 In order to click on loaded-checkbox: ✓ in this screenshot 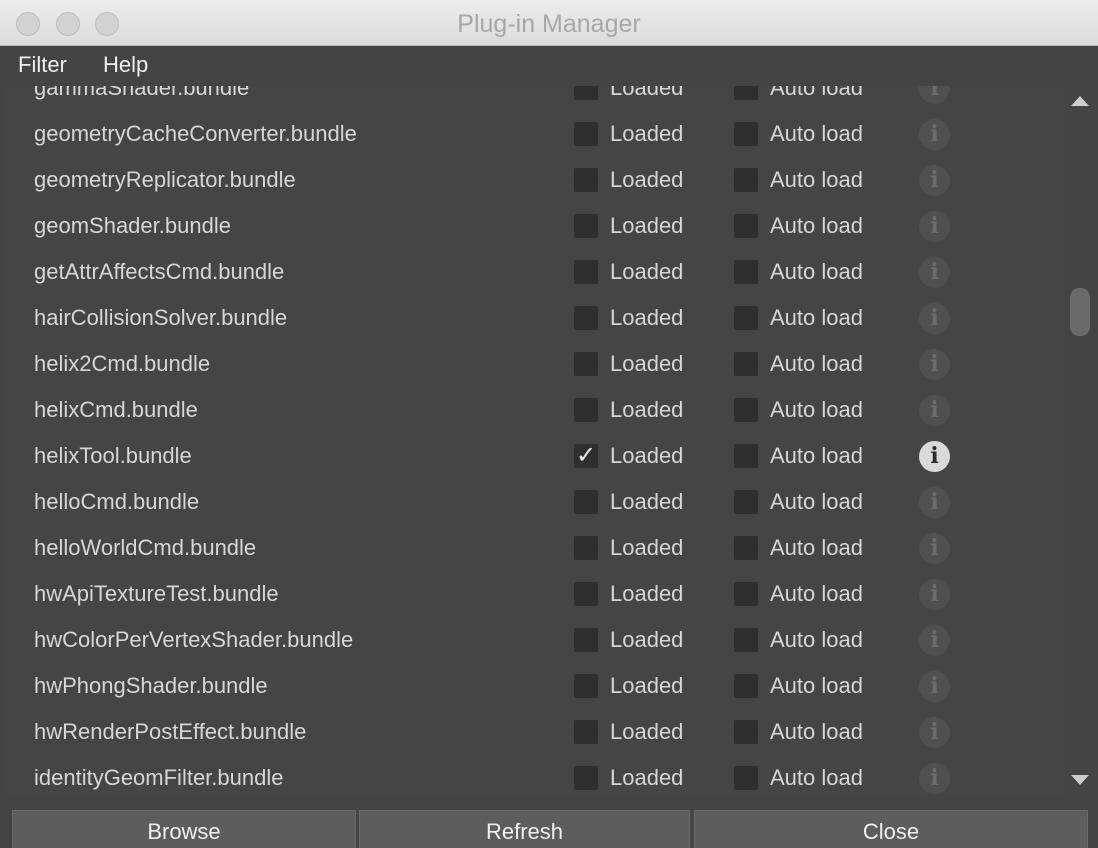, I will do `click(586, 455)`.